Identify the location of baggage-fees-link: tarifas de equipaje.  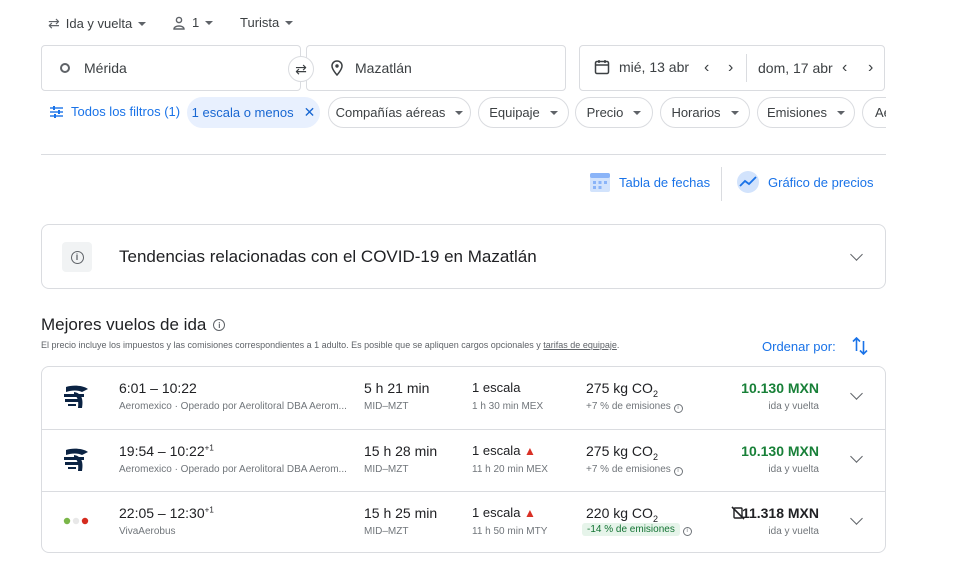
(580, 345).